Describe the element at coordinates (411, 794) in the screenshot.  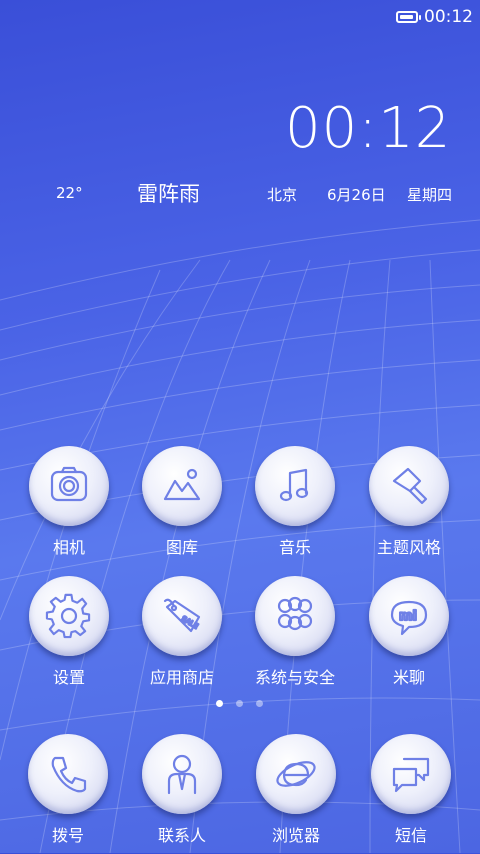
I see `dock-messages: 短信` at that location.